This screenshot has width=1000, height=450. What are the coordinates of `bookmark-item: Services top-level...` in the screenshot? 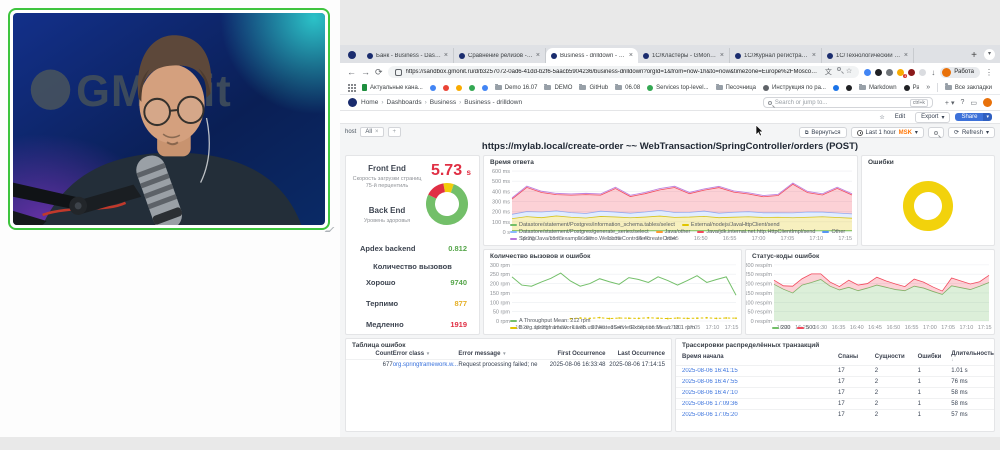 It's located at (678, 87).